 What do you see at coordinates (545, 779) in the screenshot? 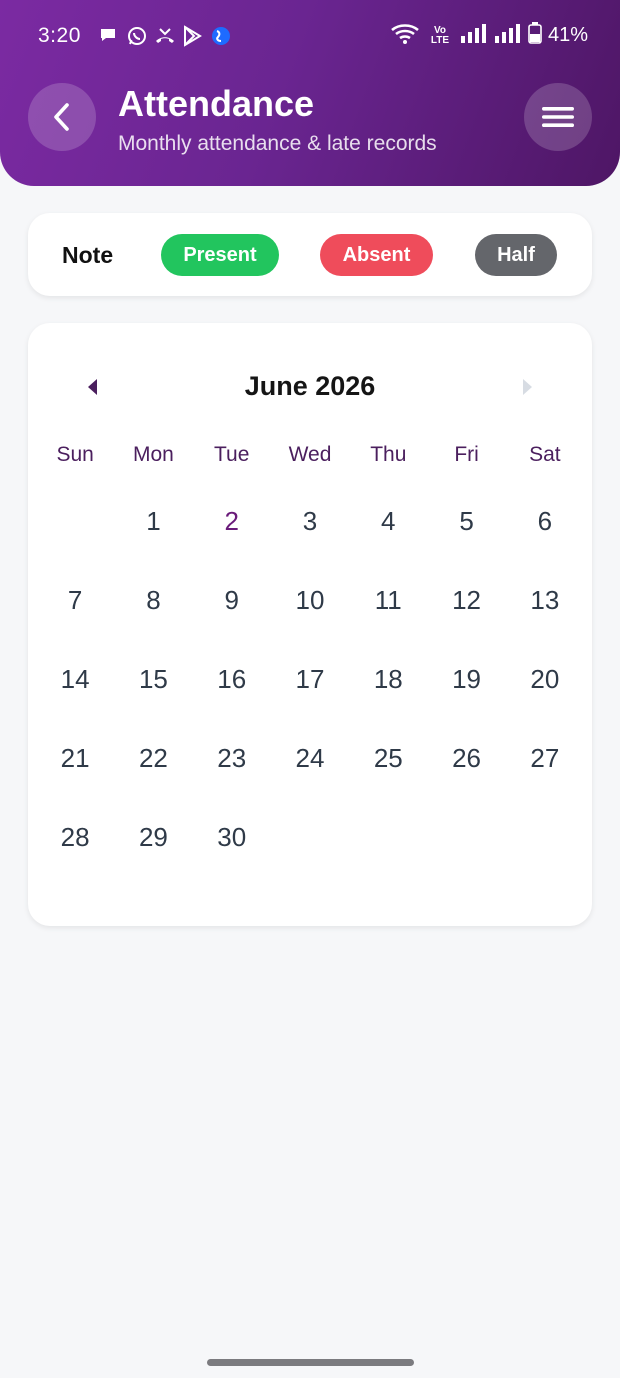
I see `calendar-day: 27` at bounding box center [545, 779].